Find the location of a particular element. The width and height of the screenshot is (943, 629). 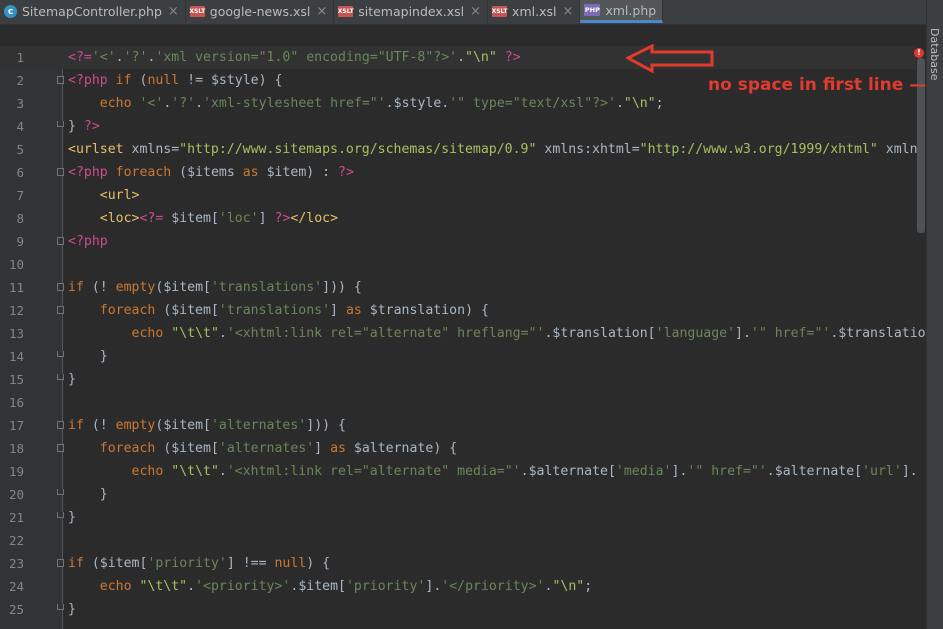

tab-google-news-xsl: XSLT google-news.xsl × is located at coordinates (260, 11).